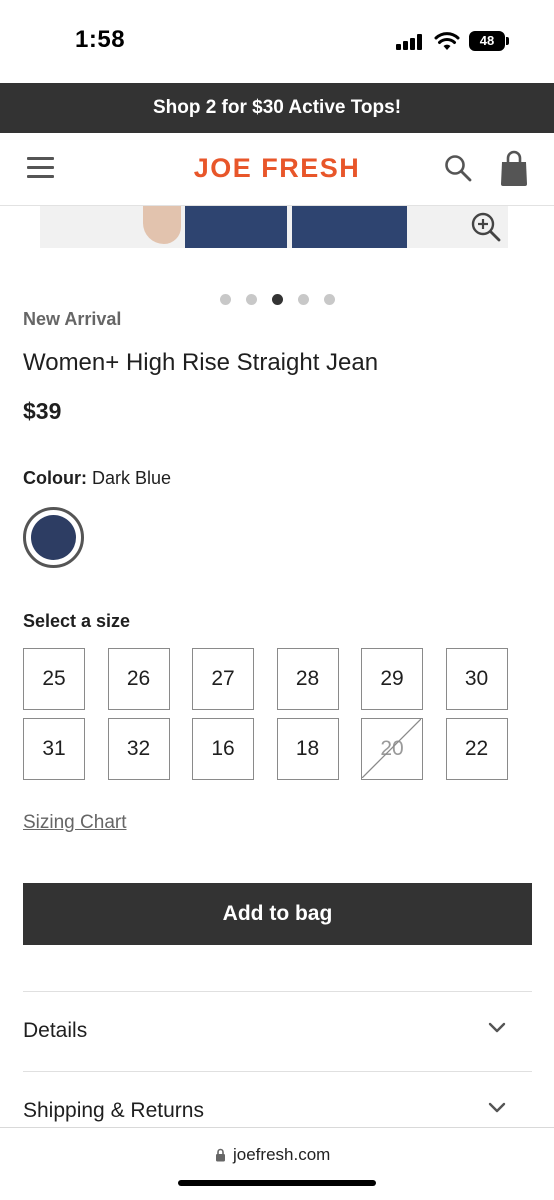 The width and height of the screenshot is (554, 1200). Describe the element at coordinates (507, 41) in the screenshot. I see `battery-tip` at that location.